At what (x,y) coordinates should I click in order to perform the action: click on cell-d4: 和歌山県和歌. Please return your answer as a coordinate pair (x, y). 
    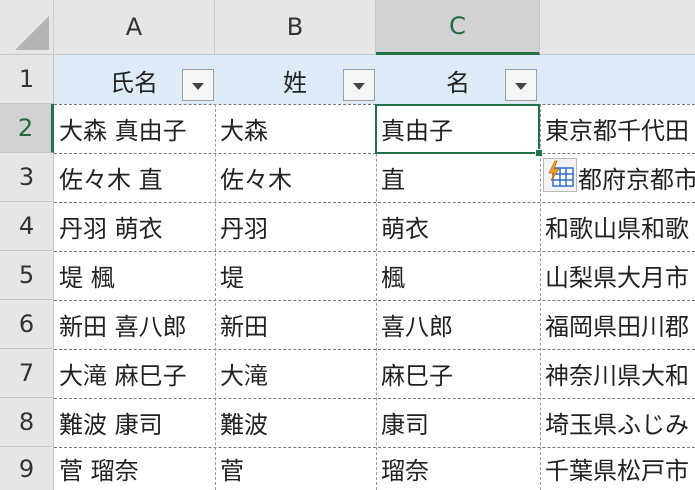
    Looking at the image, I should click on (617, 226).